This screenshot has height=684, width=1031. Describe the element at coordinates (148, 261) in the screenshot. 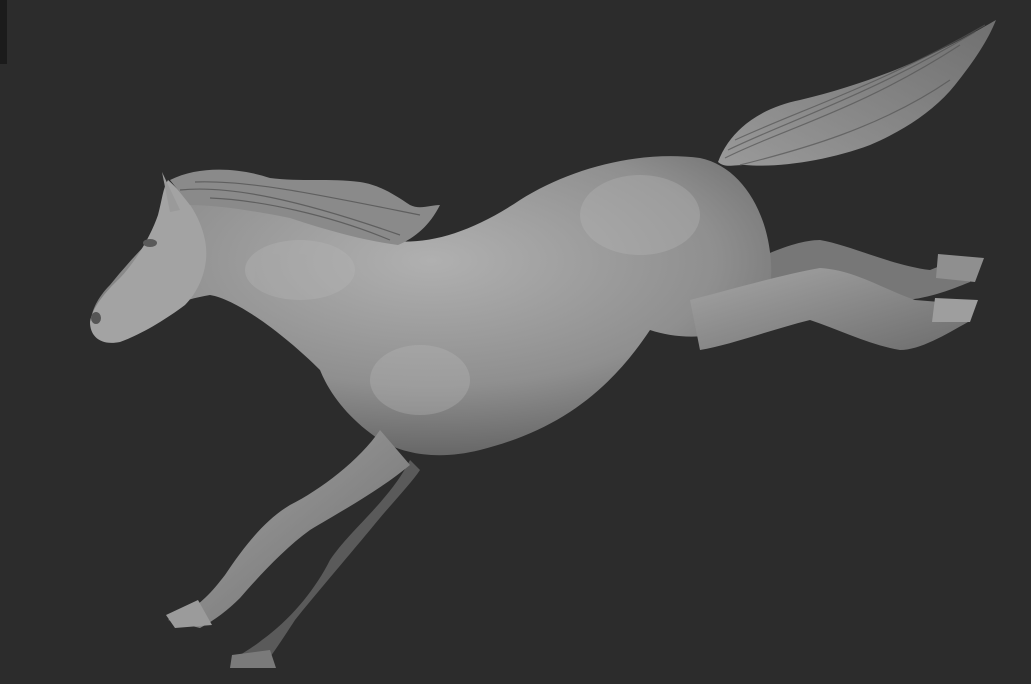

I see `head` at that location.